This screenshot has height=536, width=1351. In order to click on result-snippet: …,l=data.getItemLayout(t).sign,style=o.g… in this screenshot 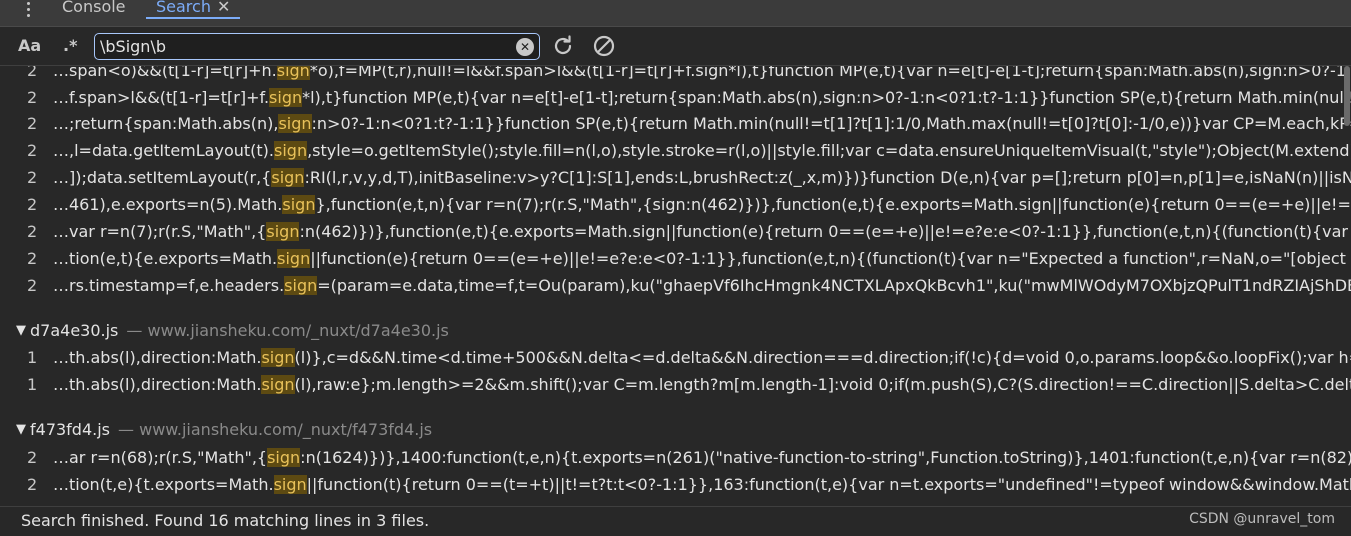, I will do `click(702, 150)`.